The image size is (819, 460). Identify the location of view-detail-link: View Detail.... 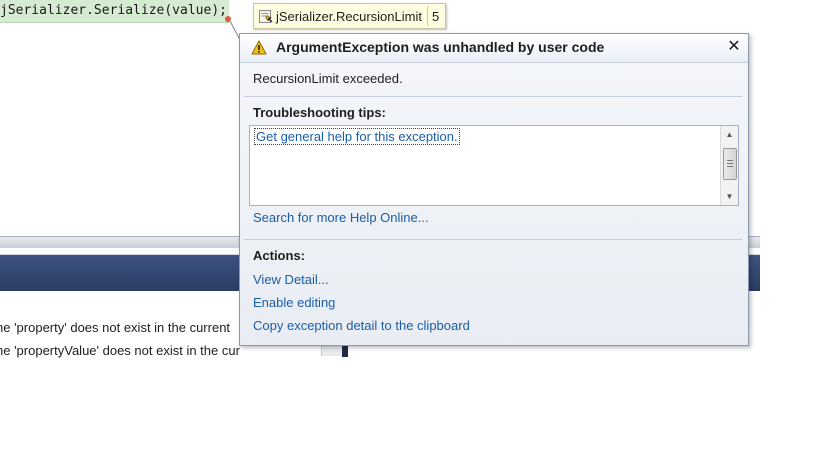
(291, 279).